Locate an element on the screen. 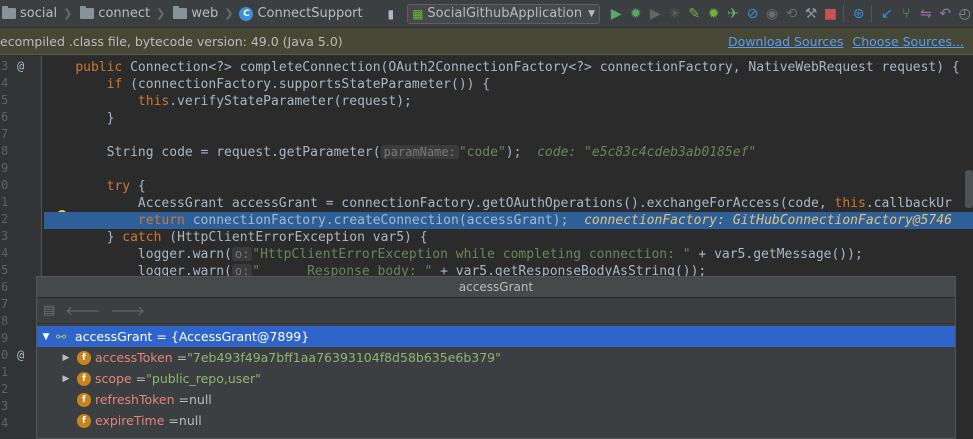  run-configuration-select: ▦ SocialGithubApplication ▼ is located at coordinates (504, 13).